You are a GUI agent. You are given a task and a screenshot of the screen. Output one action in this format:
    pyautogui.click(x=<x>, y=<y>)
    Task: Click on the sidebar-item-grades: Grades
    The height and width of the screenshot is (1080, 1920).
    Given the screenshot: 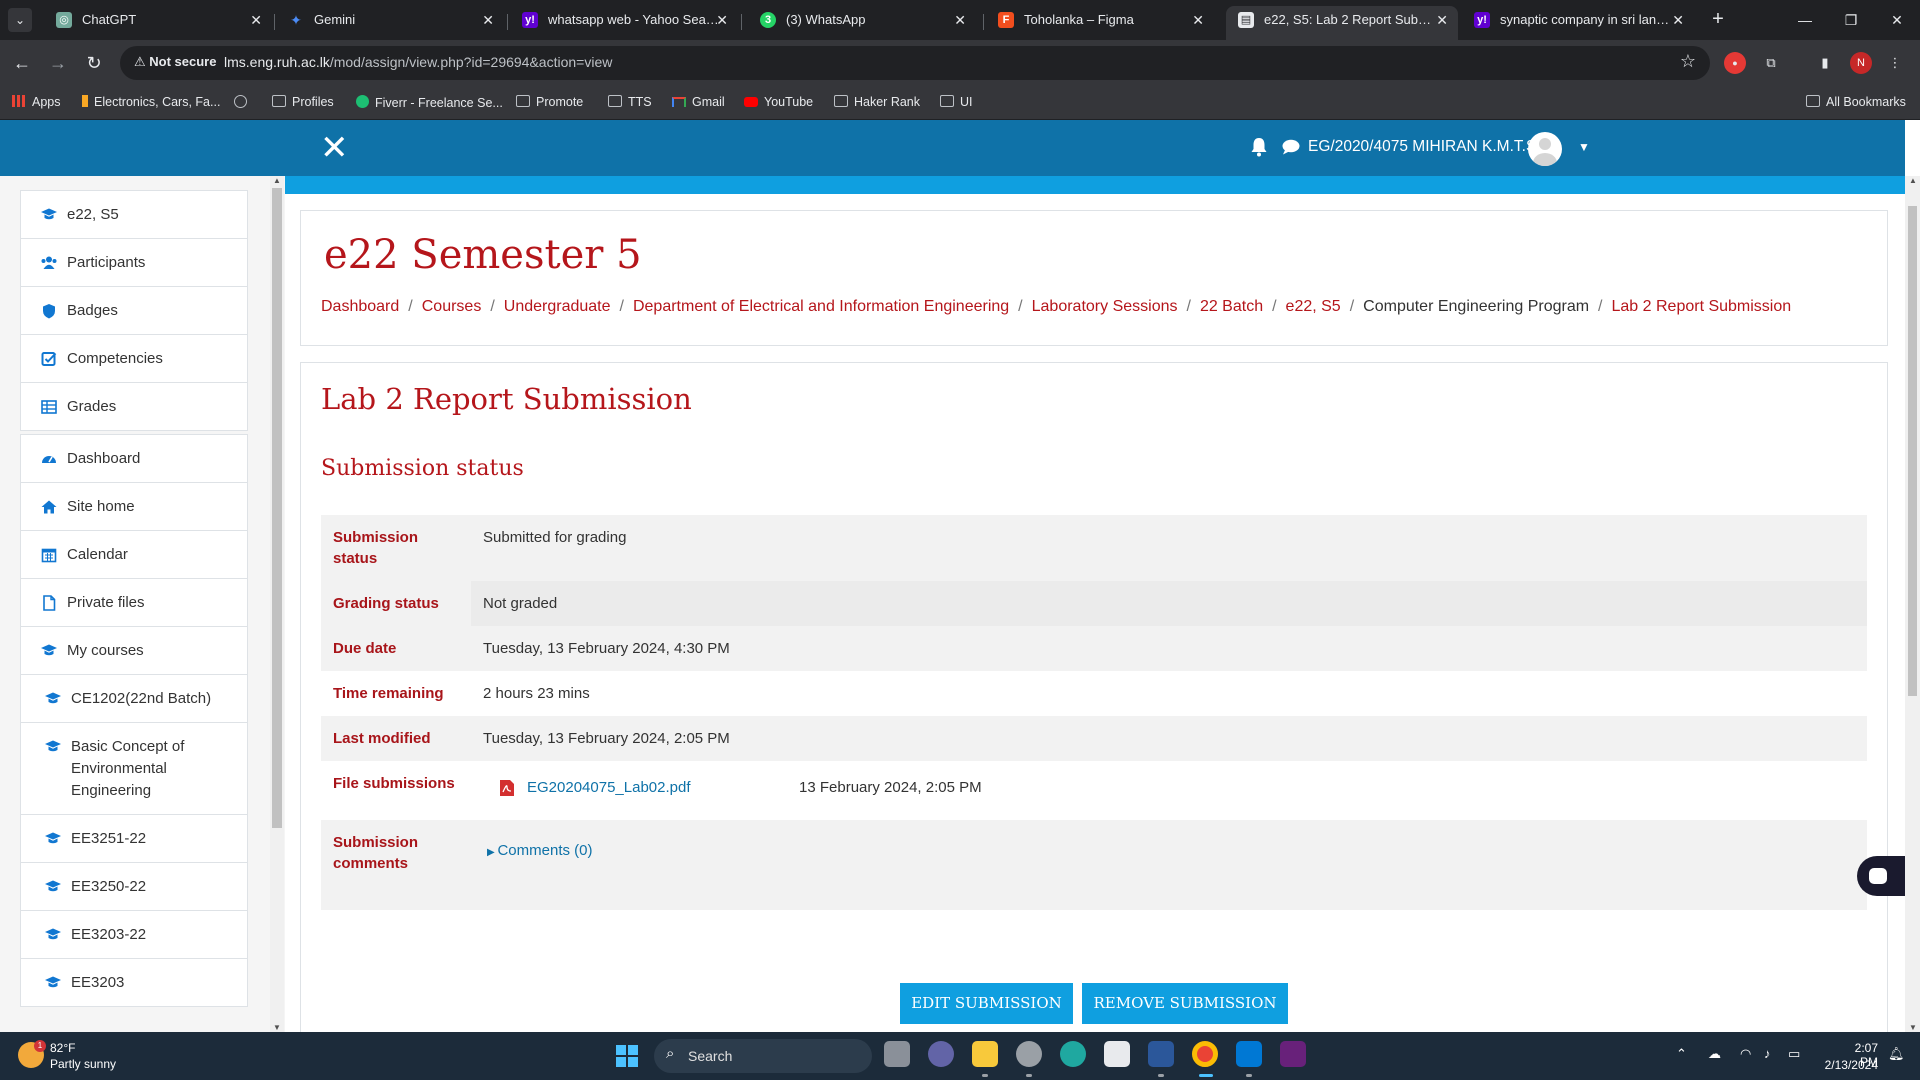 What is the action you would take?
    pyautogui.click(x=134, y=406)
    